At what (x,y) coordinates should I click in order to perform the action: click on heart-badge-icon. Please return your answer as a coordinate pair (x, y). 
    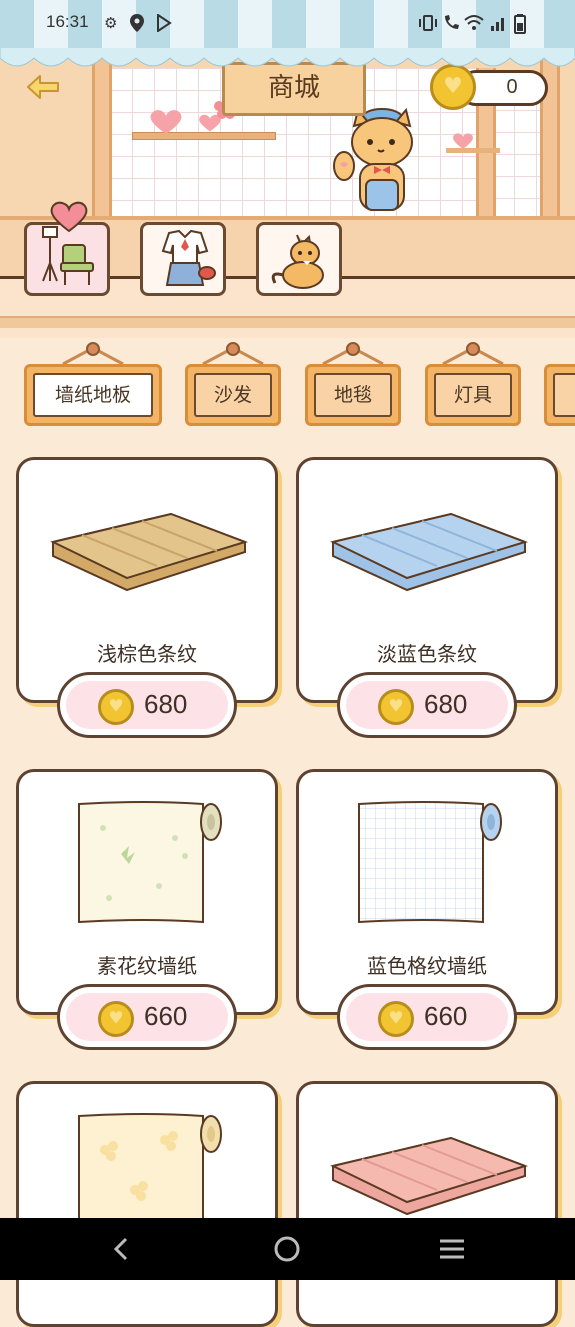
    Looking at the image, I should click on (69, 217).